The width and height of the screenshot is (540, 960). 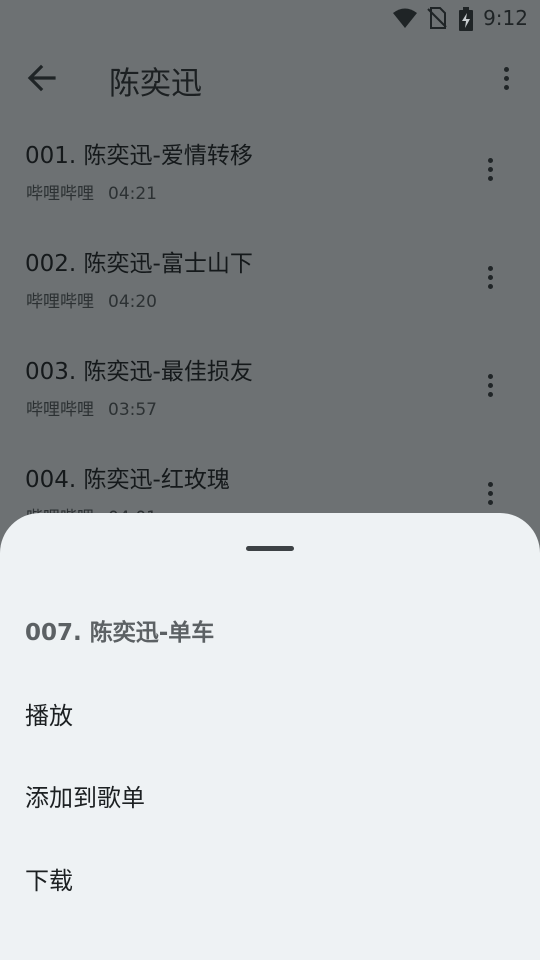 What do you see at coordinates (132, 410) in the screenshot?
I see `song-duration: 03:57` at bounding box center [132, 410].